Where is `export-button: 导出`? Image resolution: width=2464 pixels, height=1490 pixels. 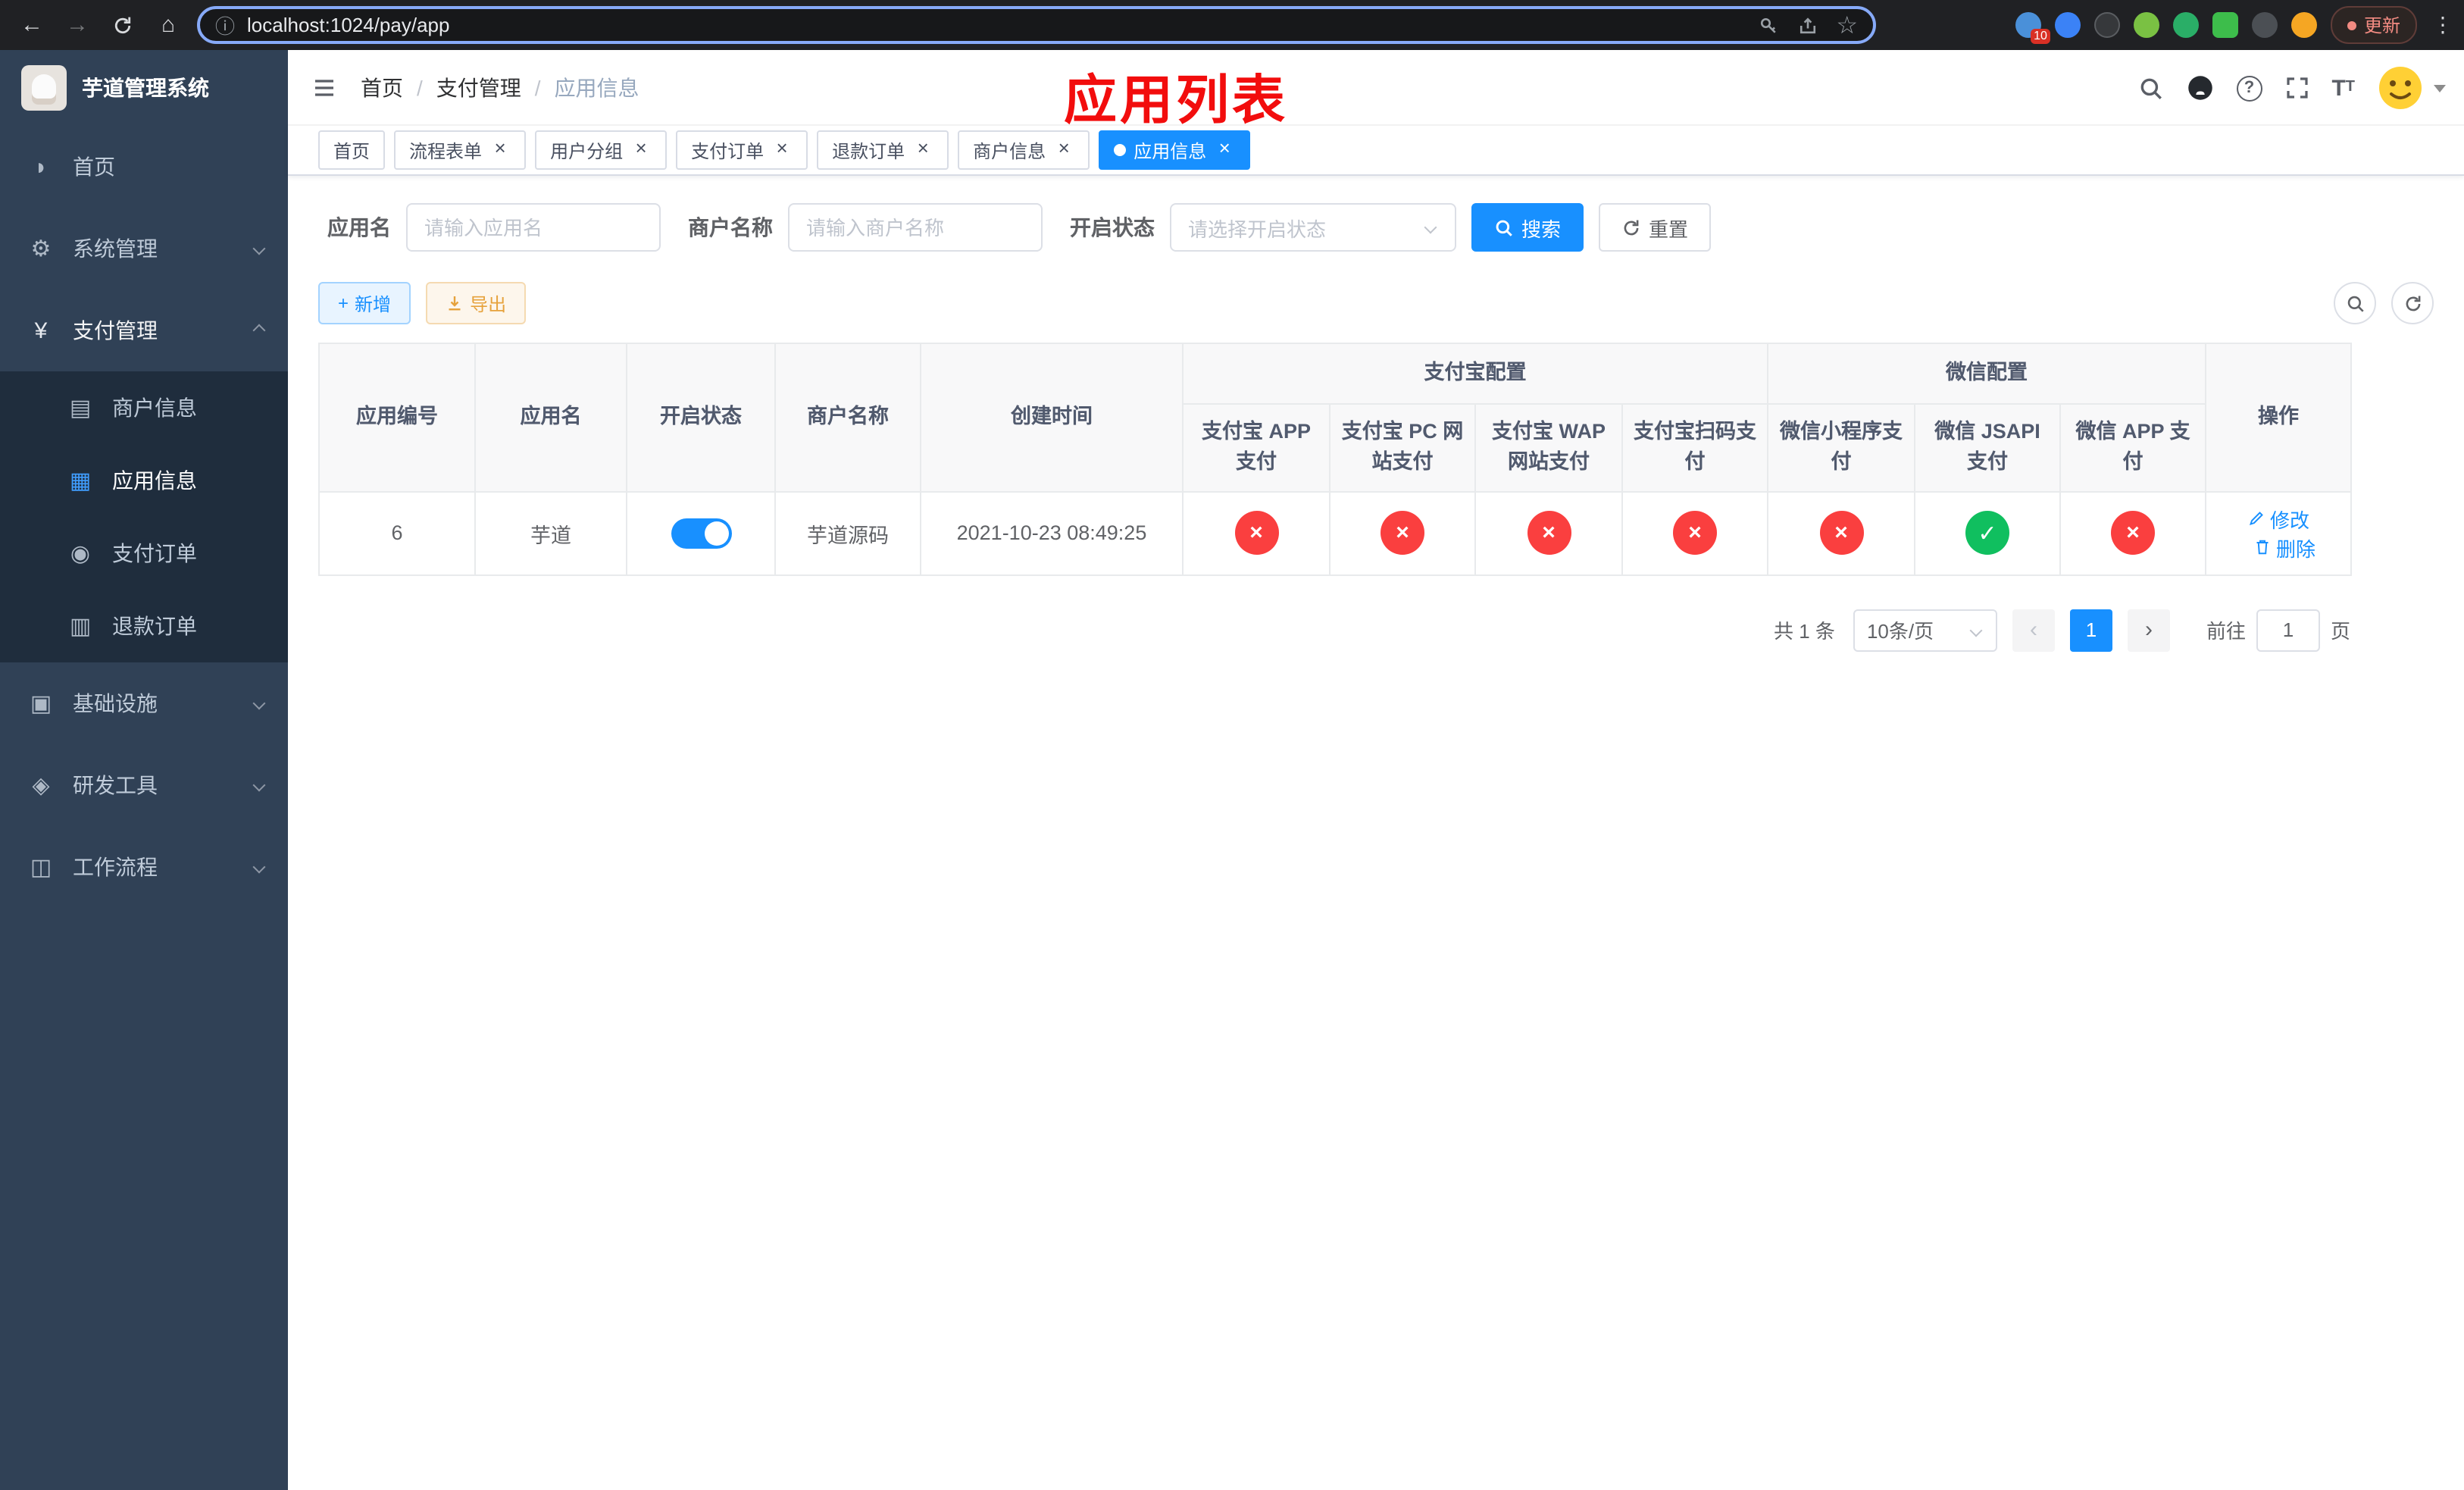
export-button: 导出 is located at coordinates (476, 303).